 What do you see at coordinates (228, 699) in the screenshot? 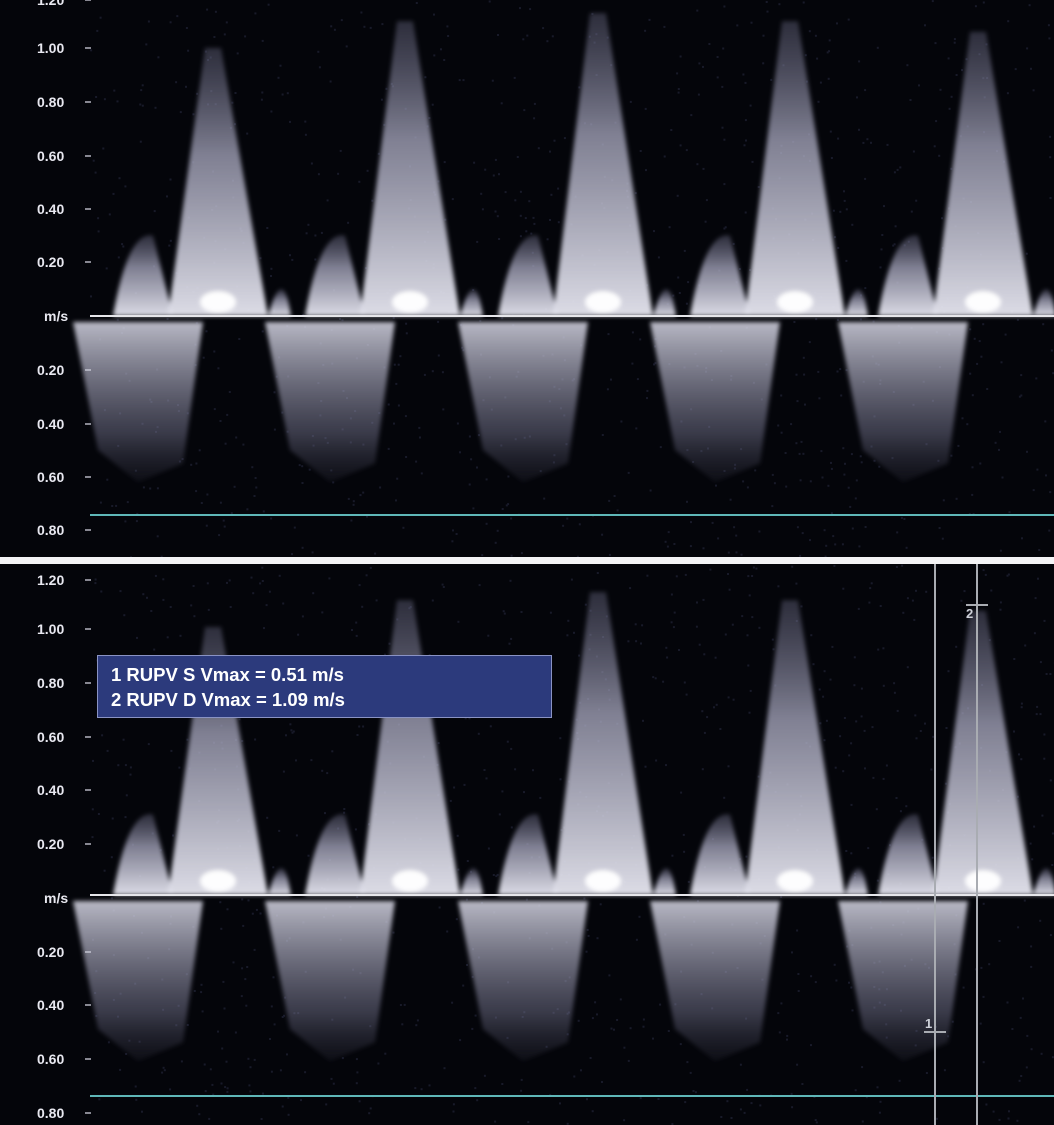
I see `measurement-d-vmax: 2 RUPV D Vmax = 1.09 m/s` at bounding box center [228, 699].